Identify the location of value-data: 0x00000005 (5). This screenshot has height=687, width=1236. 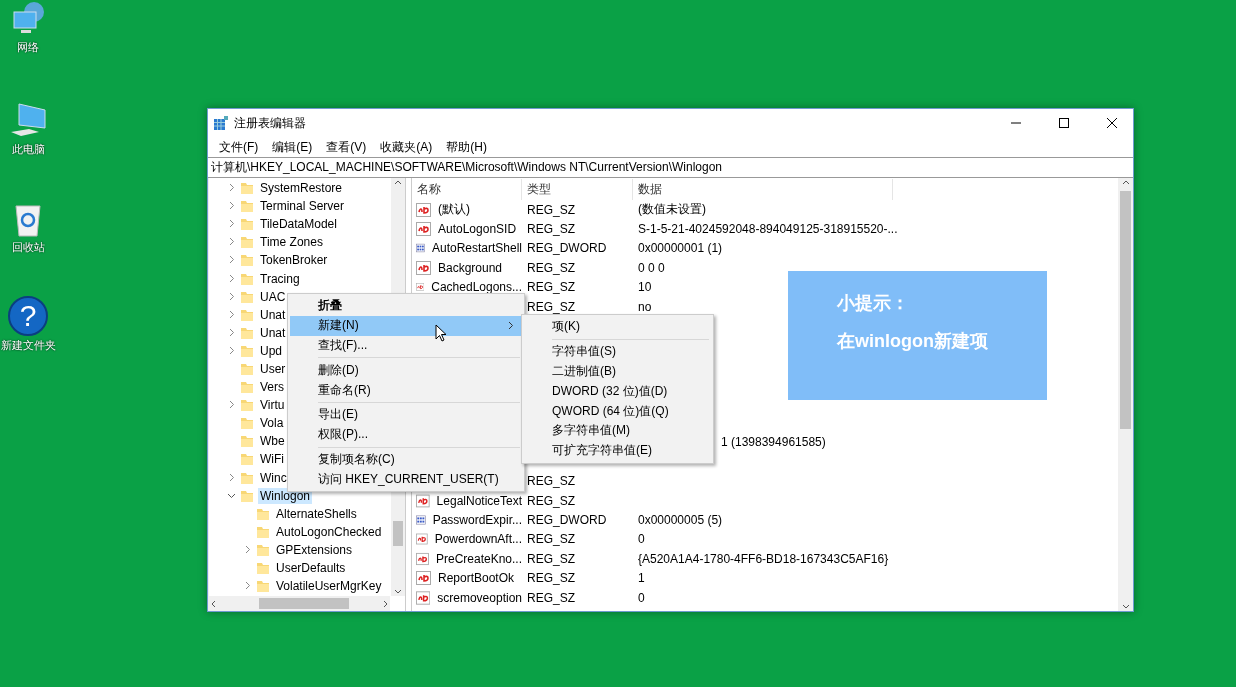
(680, 519).